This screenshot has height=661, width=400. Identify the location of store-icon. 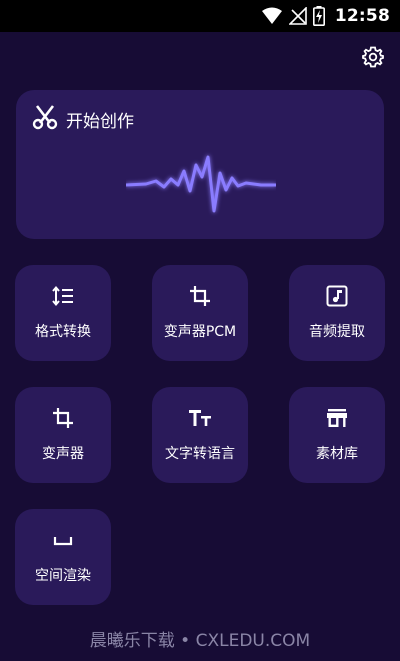
(337, 420).